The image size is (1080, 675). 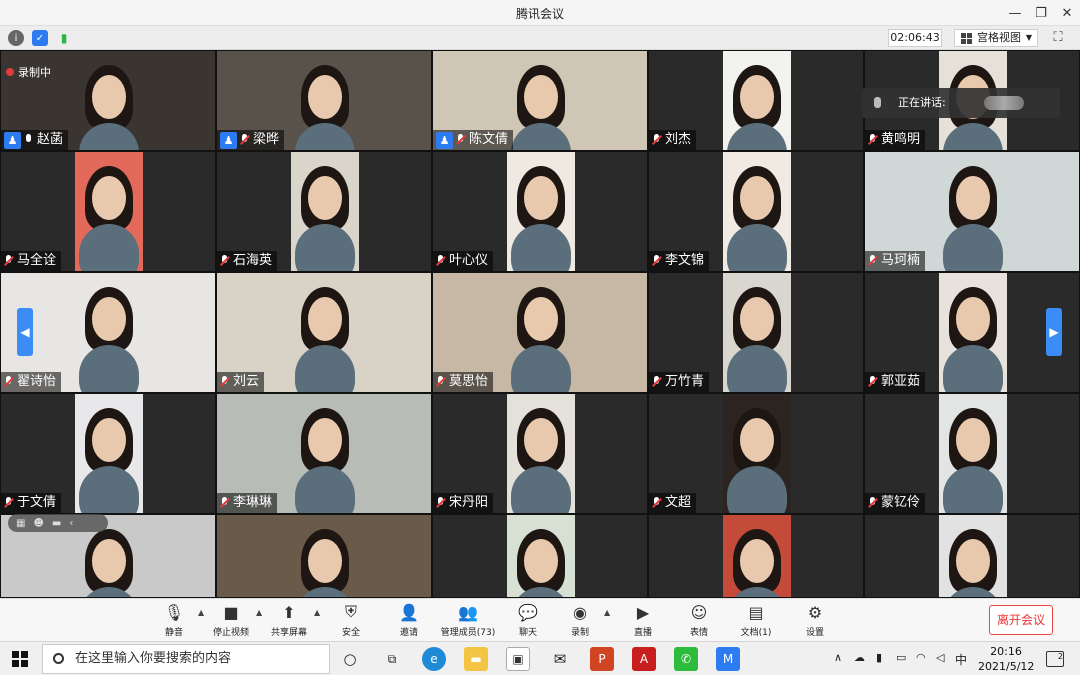 What do you see at coordinates (756, 100) in the screenshot?
I see `participant-tile: 刘杰` at bounding box center [756, 100].